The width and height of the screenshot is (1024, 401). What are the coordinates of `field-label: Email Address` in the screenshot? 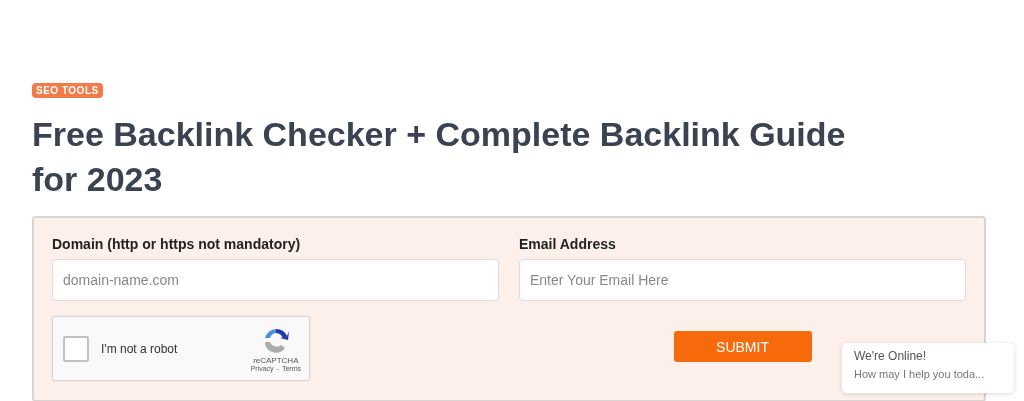 It's located at (568, 244).